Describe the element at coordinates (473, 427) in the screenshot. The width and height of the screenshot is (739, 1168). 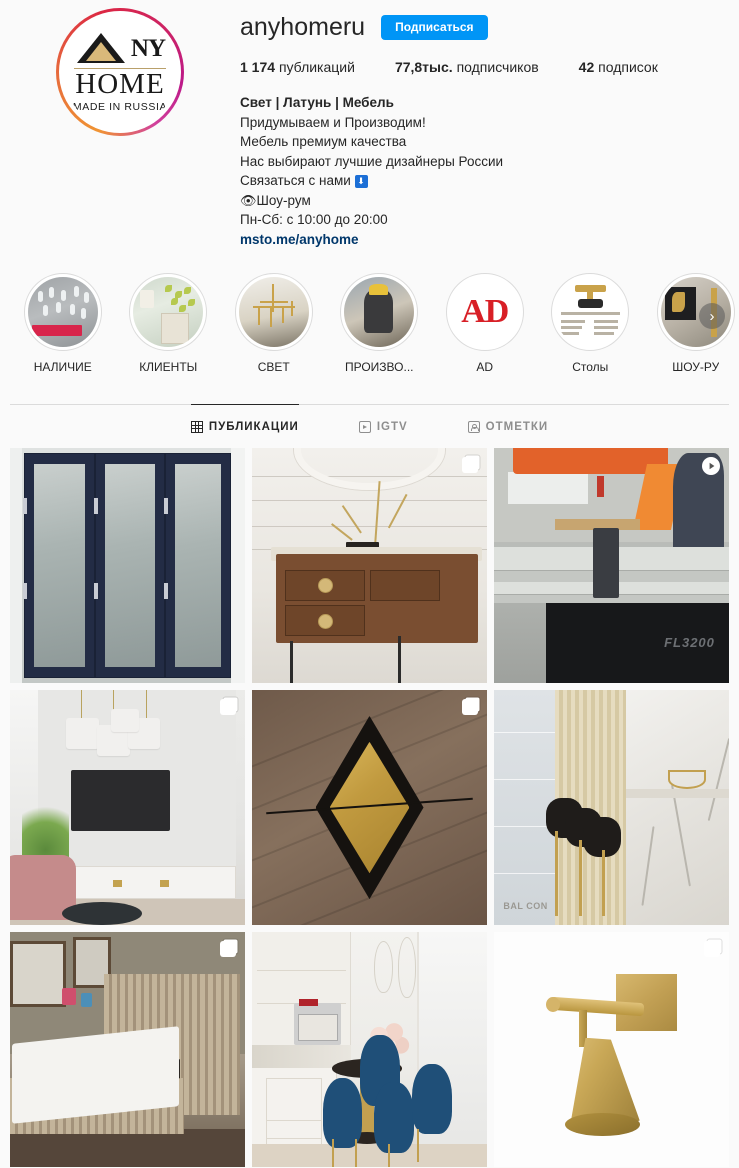
I see `tagged-icon` at that location.